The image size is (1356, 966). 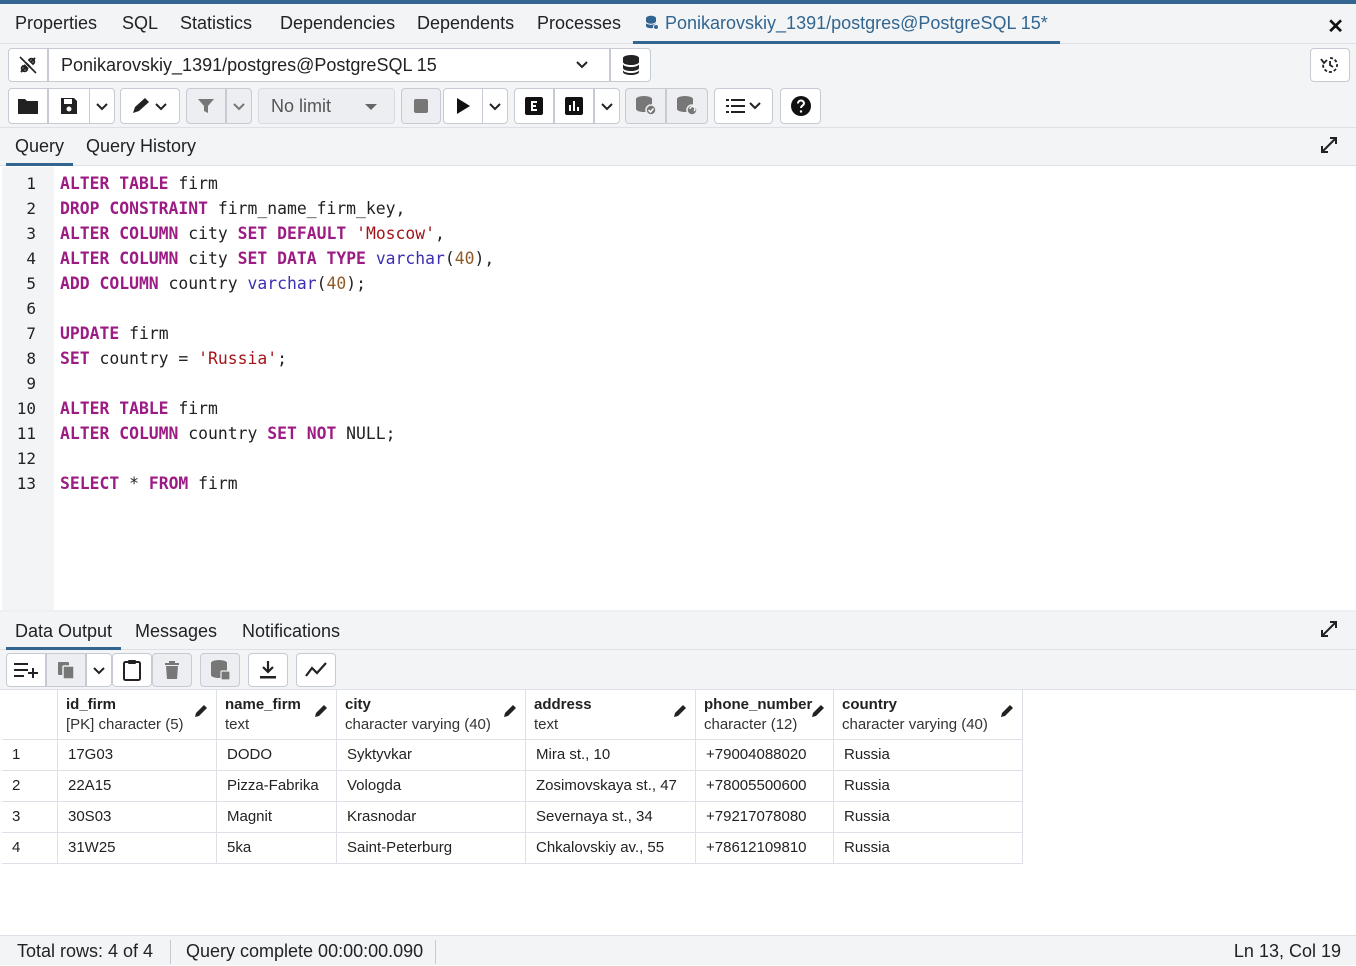 I want to click on tab-dependents: Dependents, so click(x=465, y=24).